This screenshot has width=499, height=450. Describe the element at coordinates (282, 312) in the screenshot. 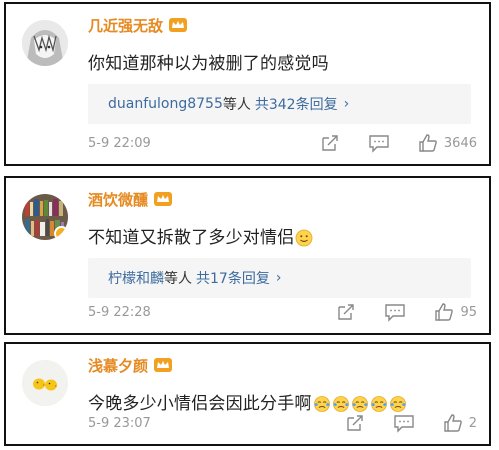

I see `comment-footer: 5-9 22:28 95` at that location.